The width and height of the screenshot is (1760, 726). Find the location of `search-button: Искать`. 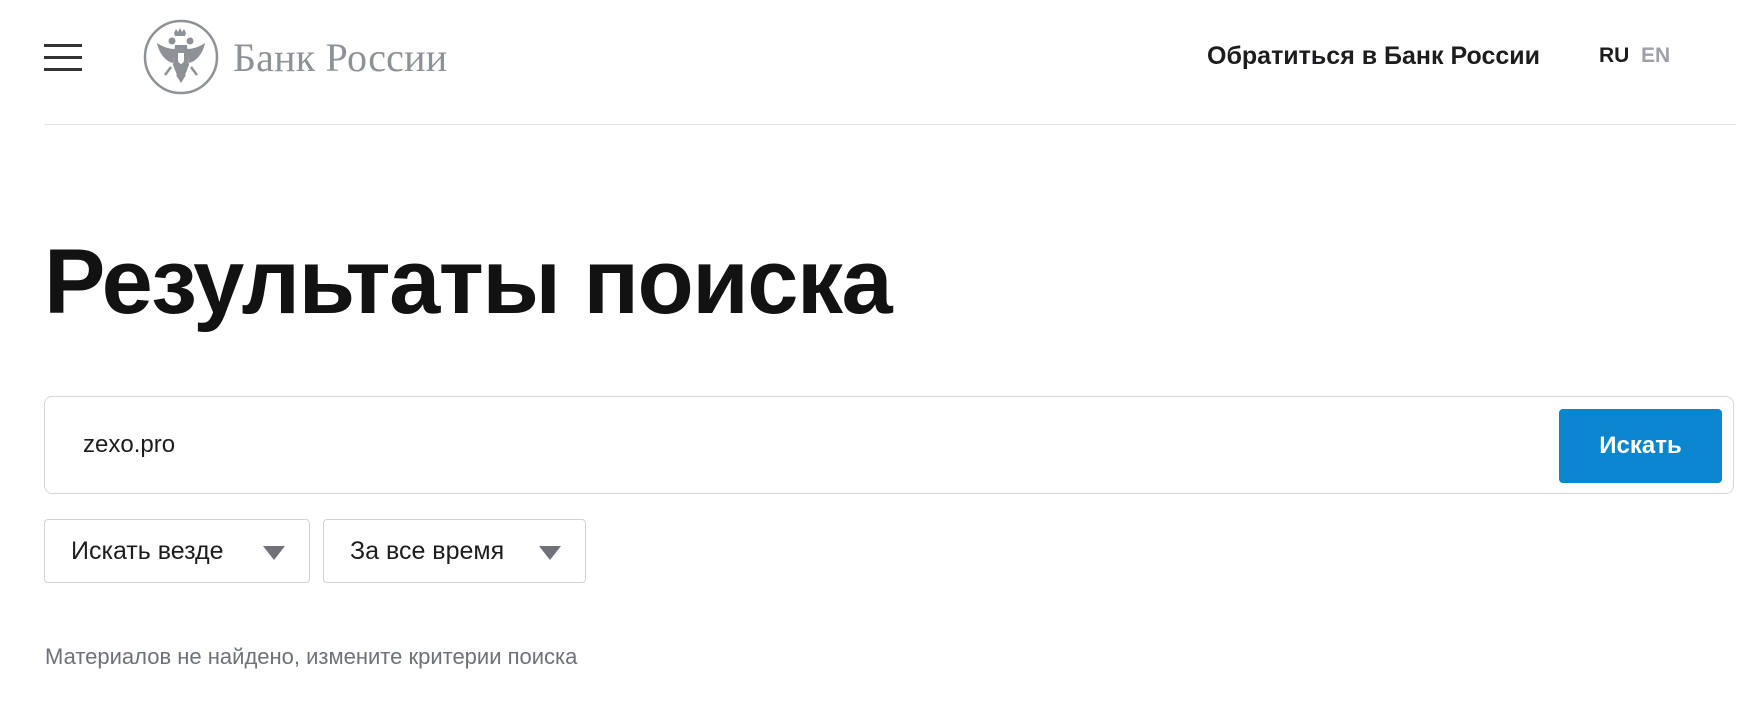

search-button: Искать is located at coordinates (1640, 446).